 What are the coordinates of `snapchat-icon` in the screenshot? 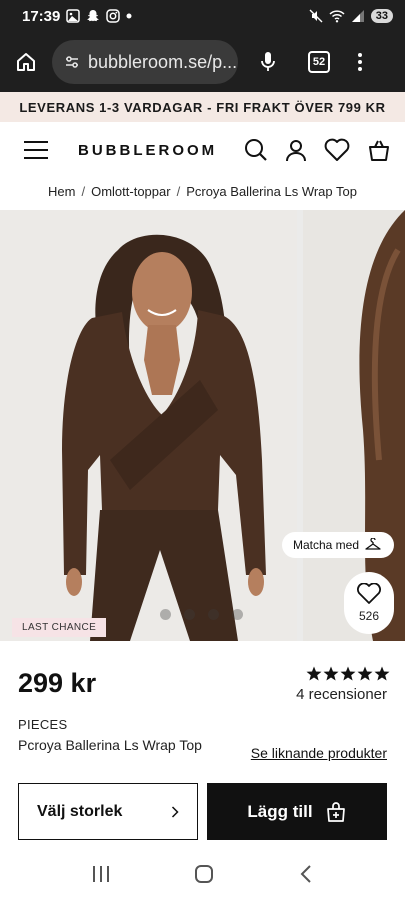 It's located at (93, 16).